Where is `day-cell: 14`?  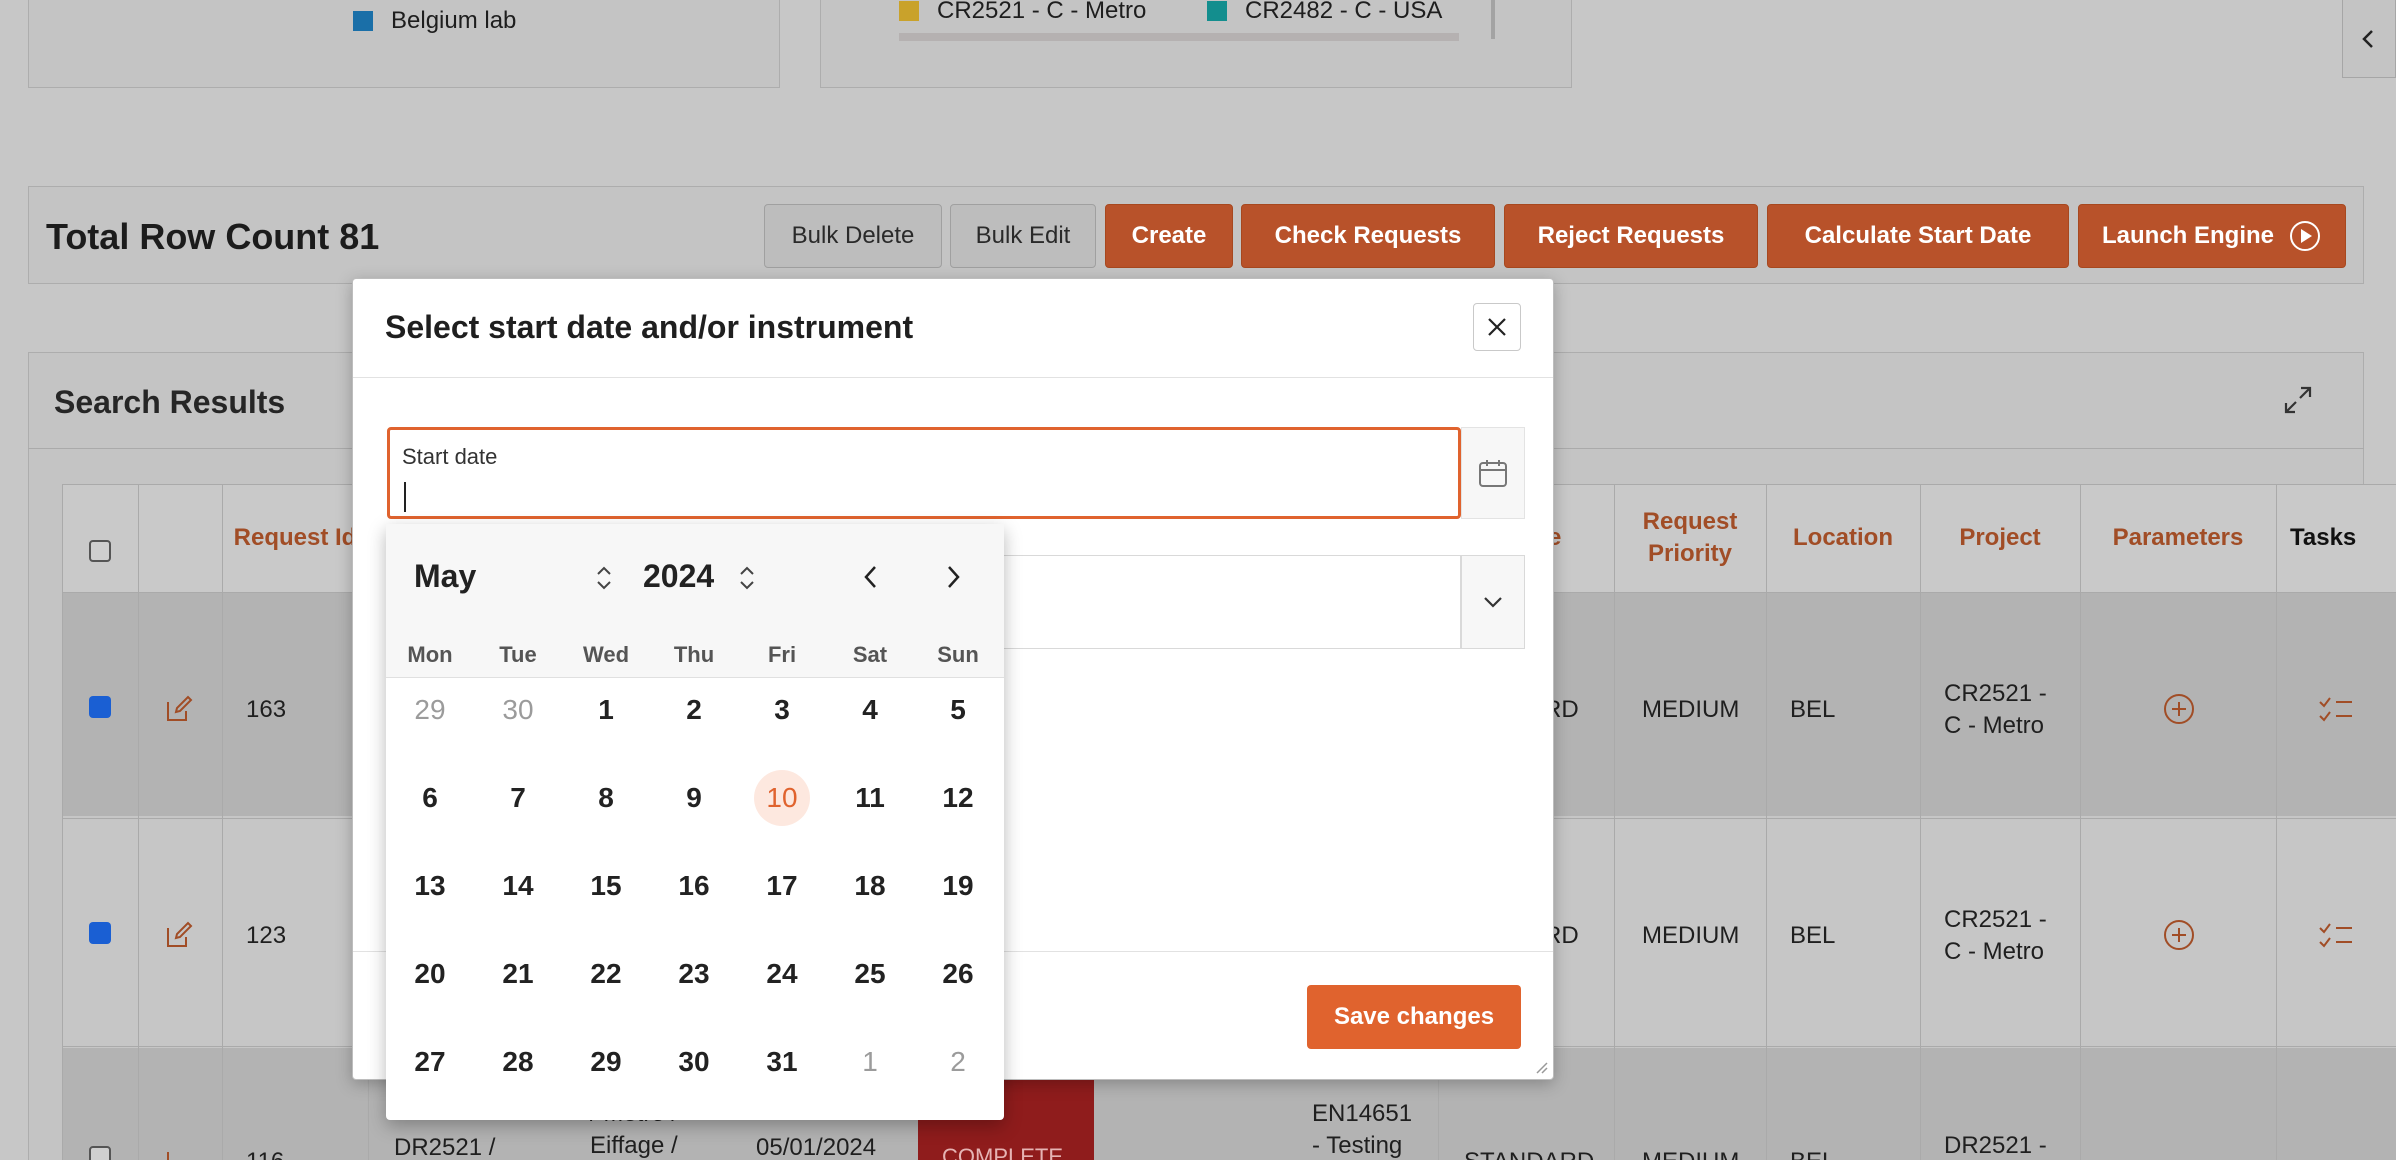 day-cell: 14 is located at coordinates (518, 886).